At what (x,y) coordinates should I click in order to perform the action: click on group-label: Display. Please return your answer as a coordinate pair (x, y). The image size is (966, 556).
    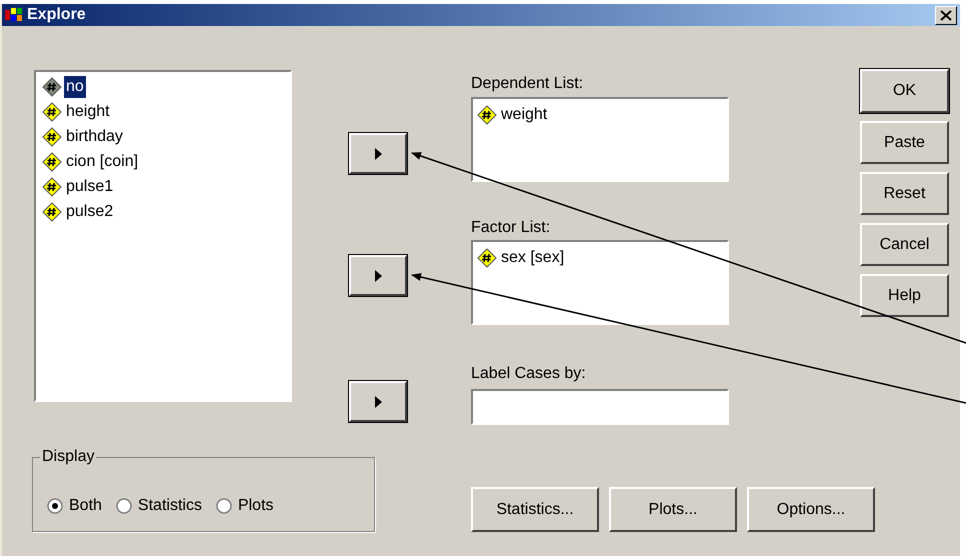
    Looking at the image, I should click on (68, 457).